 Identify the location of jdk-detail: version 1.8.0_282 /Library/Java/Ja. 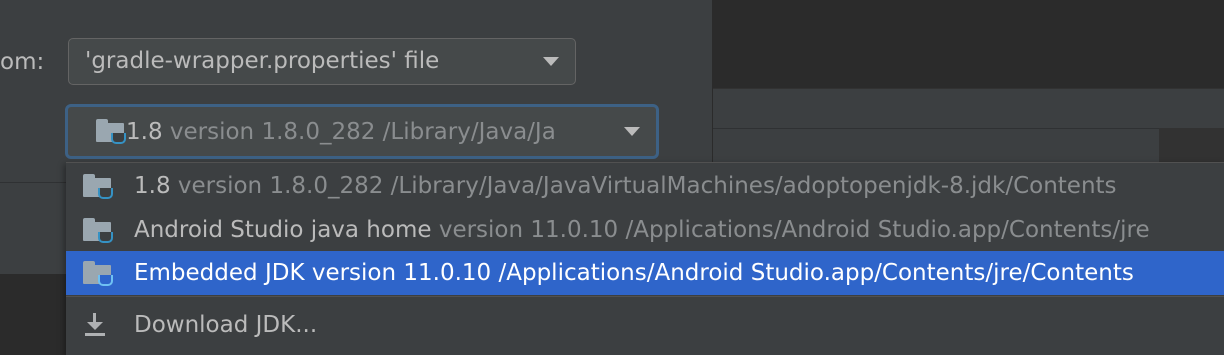
(359, 132).